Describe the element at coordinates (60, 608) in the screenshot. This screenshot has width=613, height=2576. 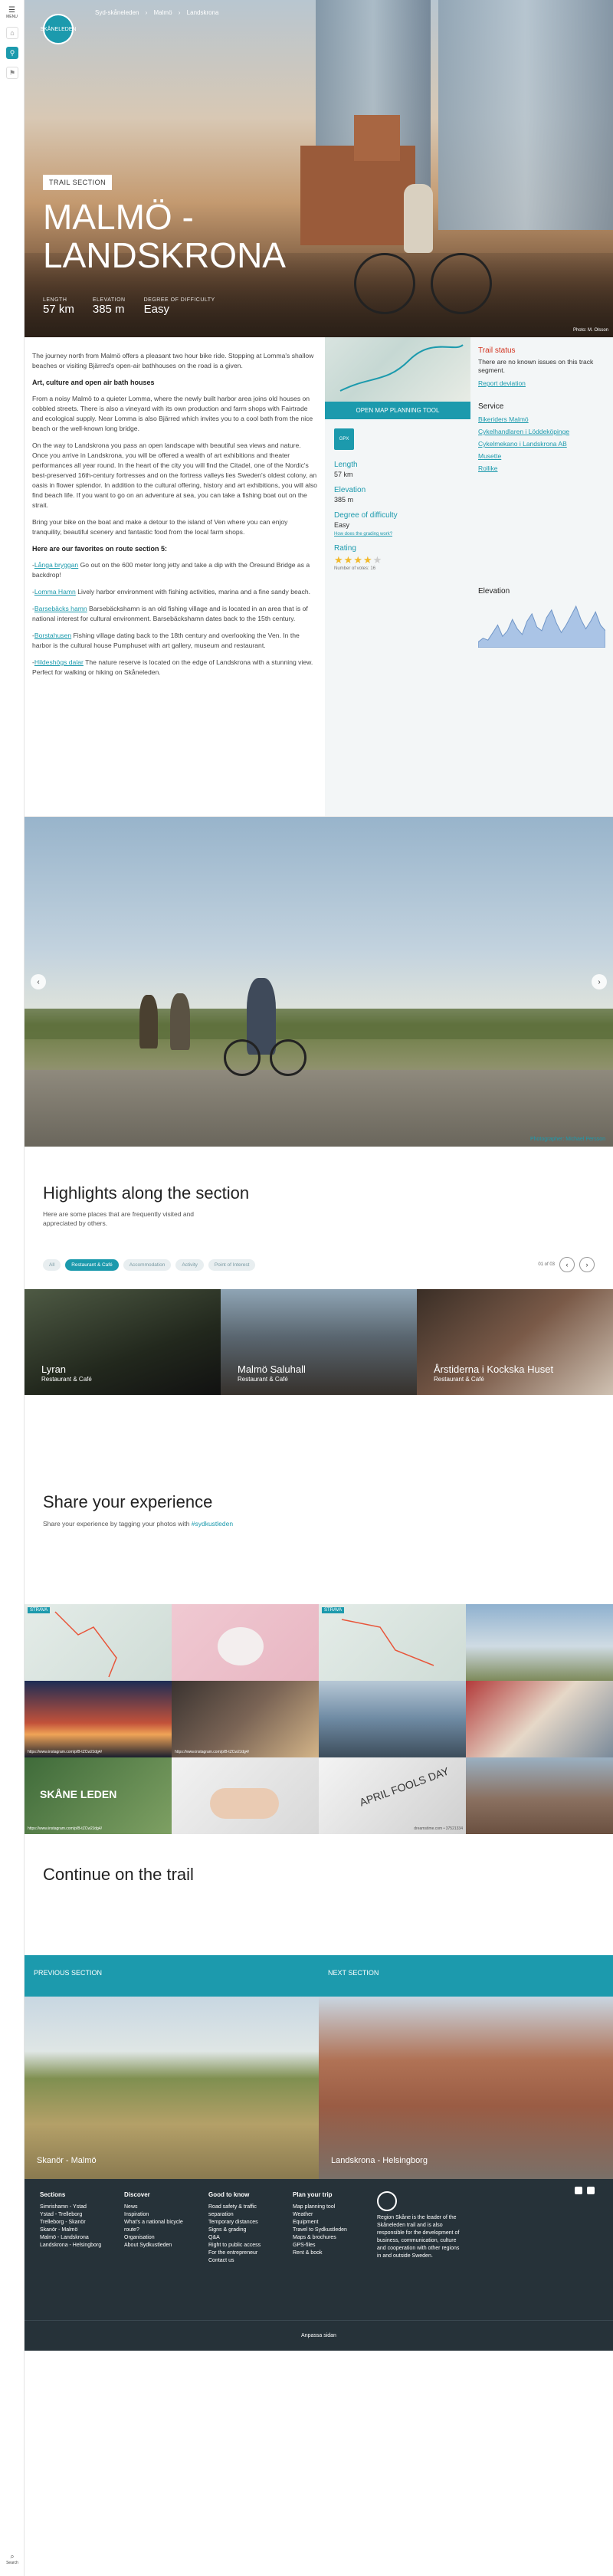
I see `favorite-link: Barsebäcks hamn` at that location.